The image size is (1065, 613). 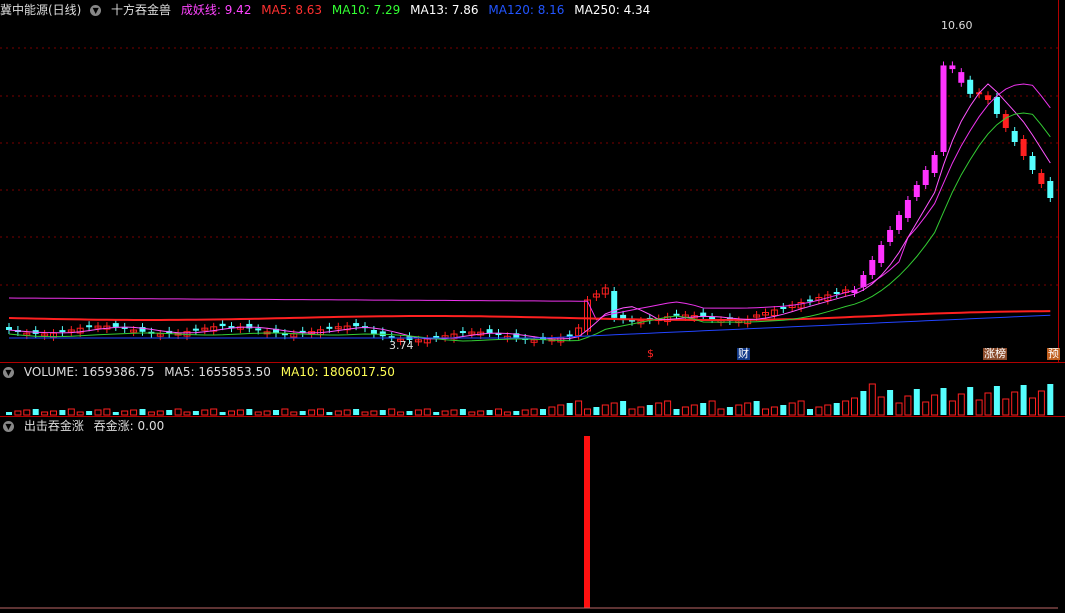 What do you see at coordinates (587, 522) in the screenshot?
I see `signal-spike` at bounding box center [587, 522].